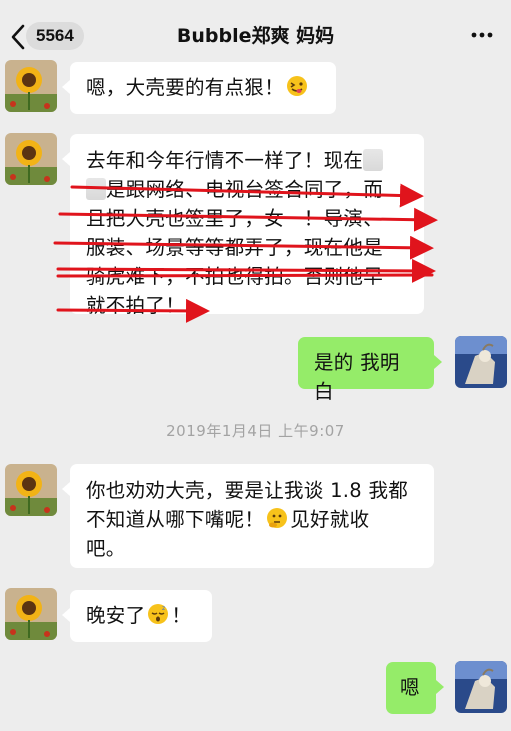  Describe the element at coordinates (357, 377) in the screenshot. I see `message-text: 是的 我明白` at that location.